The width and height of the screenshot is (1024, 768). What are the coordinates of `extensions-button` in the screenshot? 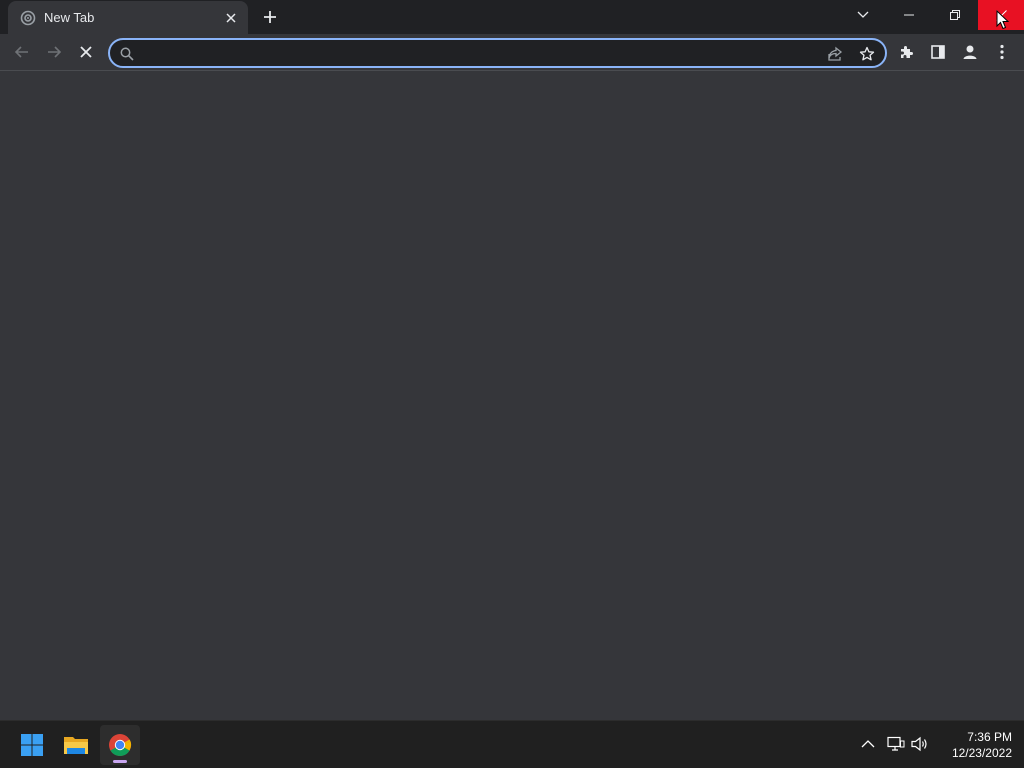 It's located at (906, 52).